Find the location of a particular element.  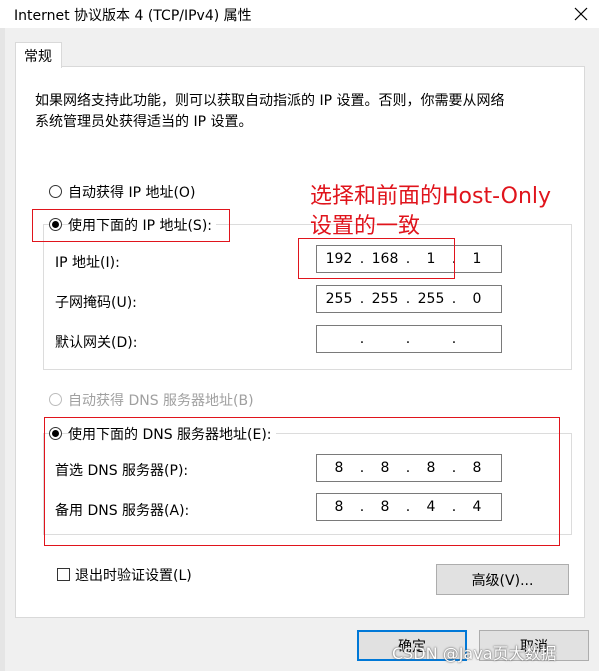

description-line-1: 如果网络支持此功能，则可以获取自动指派的 IP 设置。否则，你需要从网络 is located at coordinates (270, 101).